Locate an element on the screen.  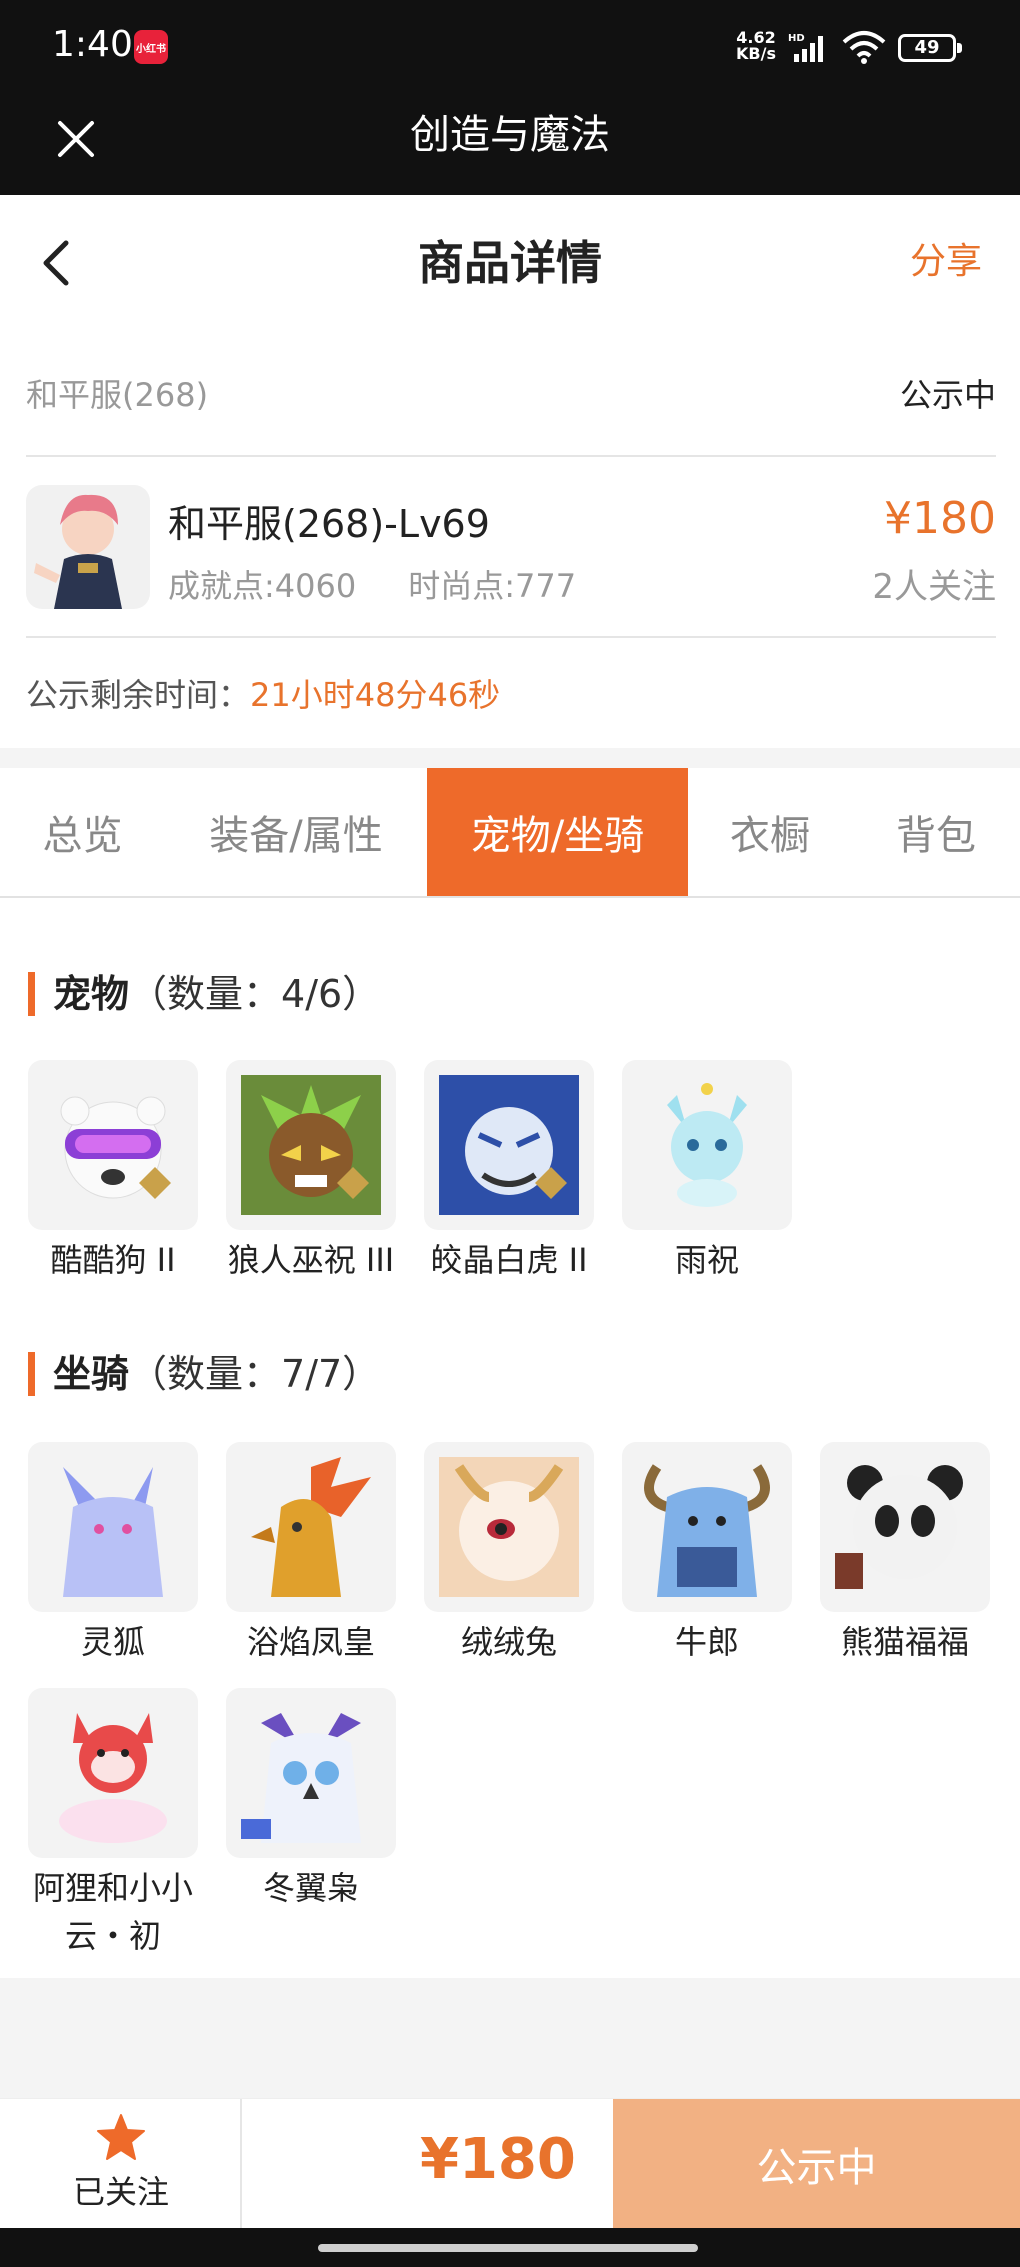
follower-count: 2人关注 is located at coordinates (934, 587).